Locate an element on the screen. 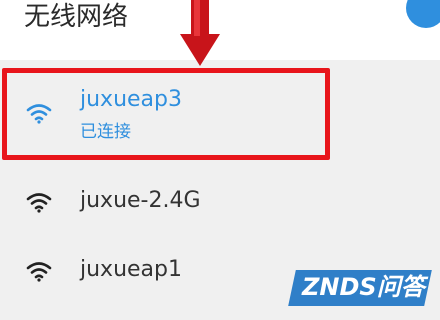 The height and width of the screenshot is (320, 440). network-ssid: juxueap1 is located at coordinates (131, 269).